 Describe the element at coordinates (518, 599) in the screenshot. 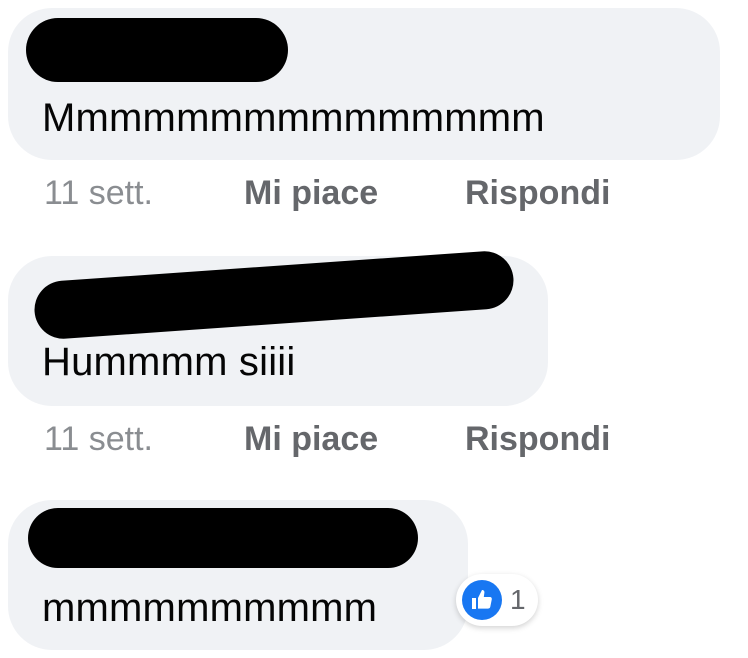

I see `reaction-count: 1` at that location.